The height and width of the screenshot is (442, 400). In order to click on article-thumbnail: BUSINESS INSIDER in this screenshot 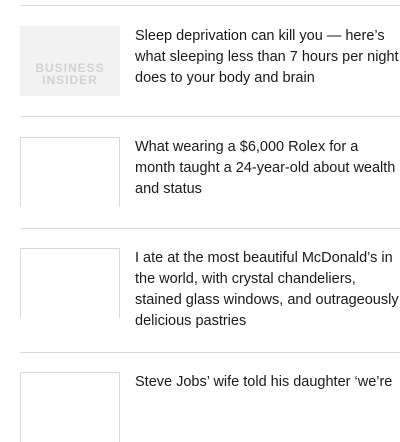, I will do `click(70, 61)`.